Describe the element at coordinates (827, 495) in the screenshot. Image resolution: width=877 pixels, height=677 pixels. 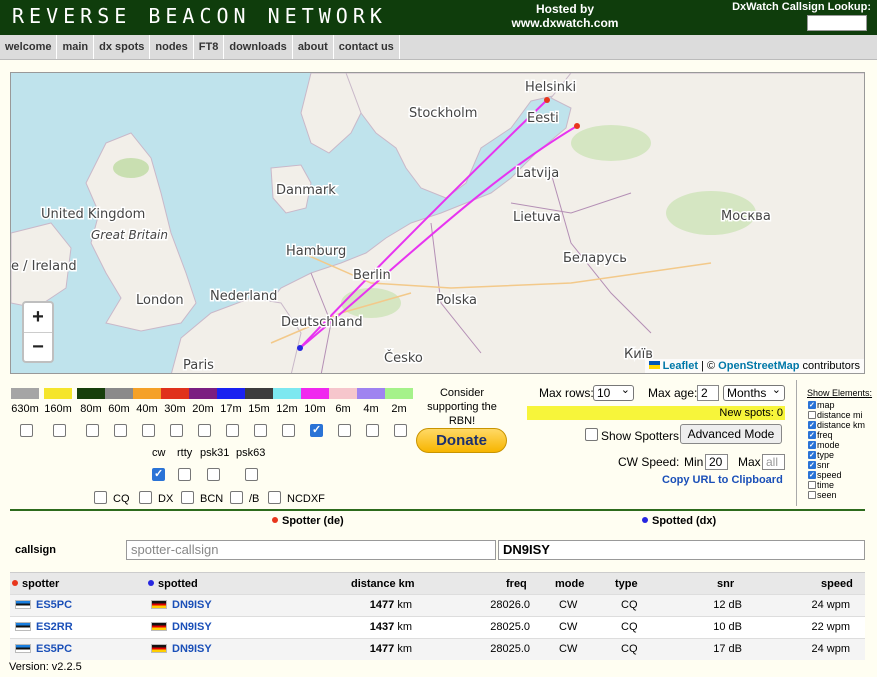
I see `show-element-label-seen: seen` at that location.